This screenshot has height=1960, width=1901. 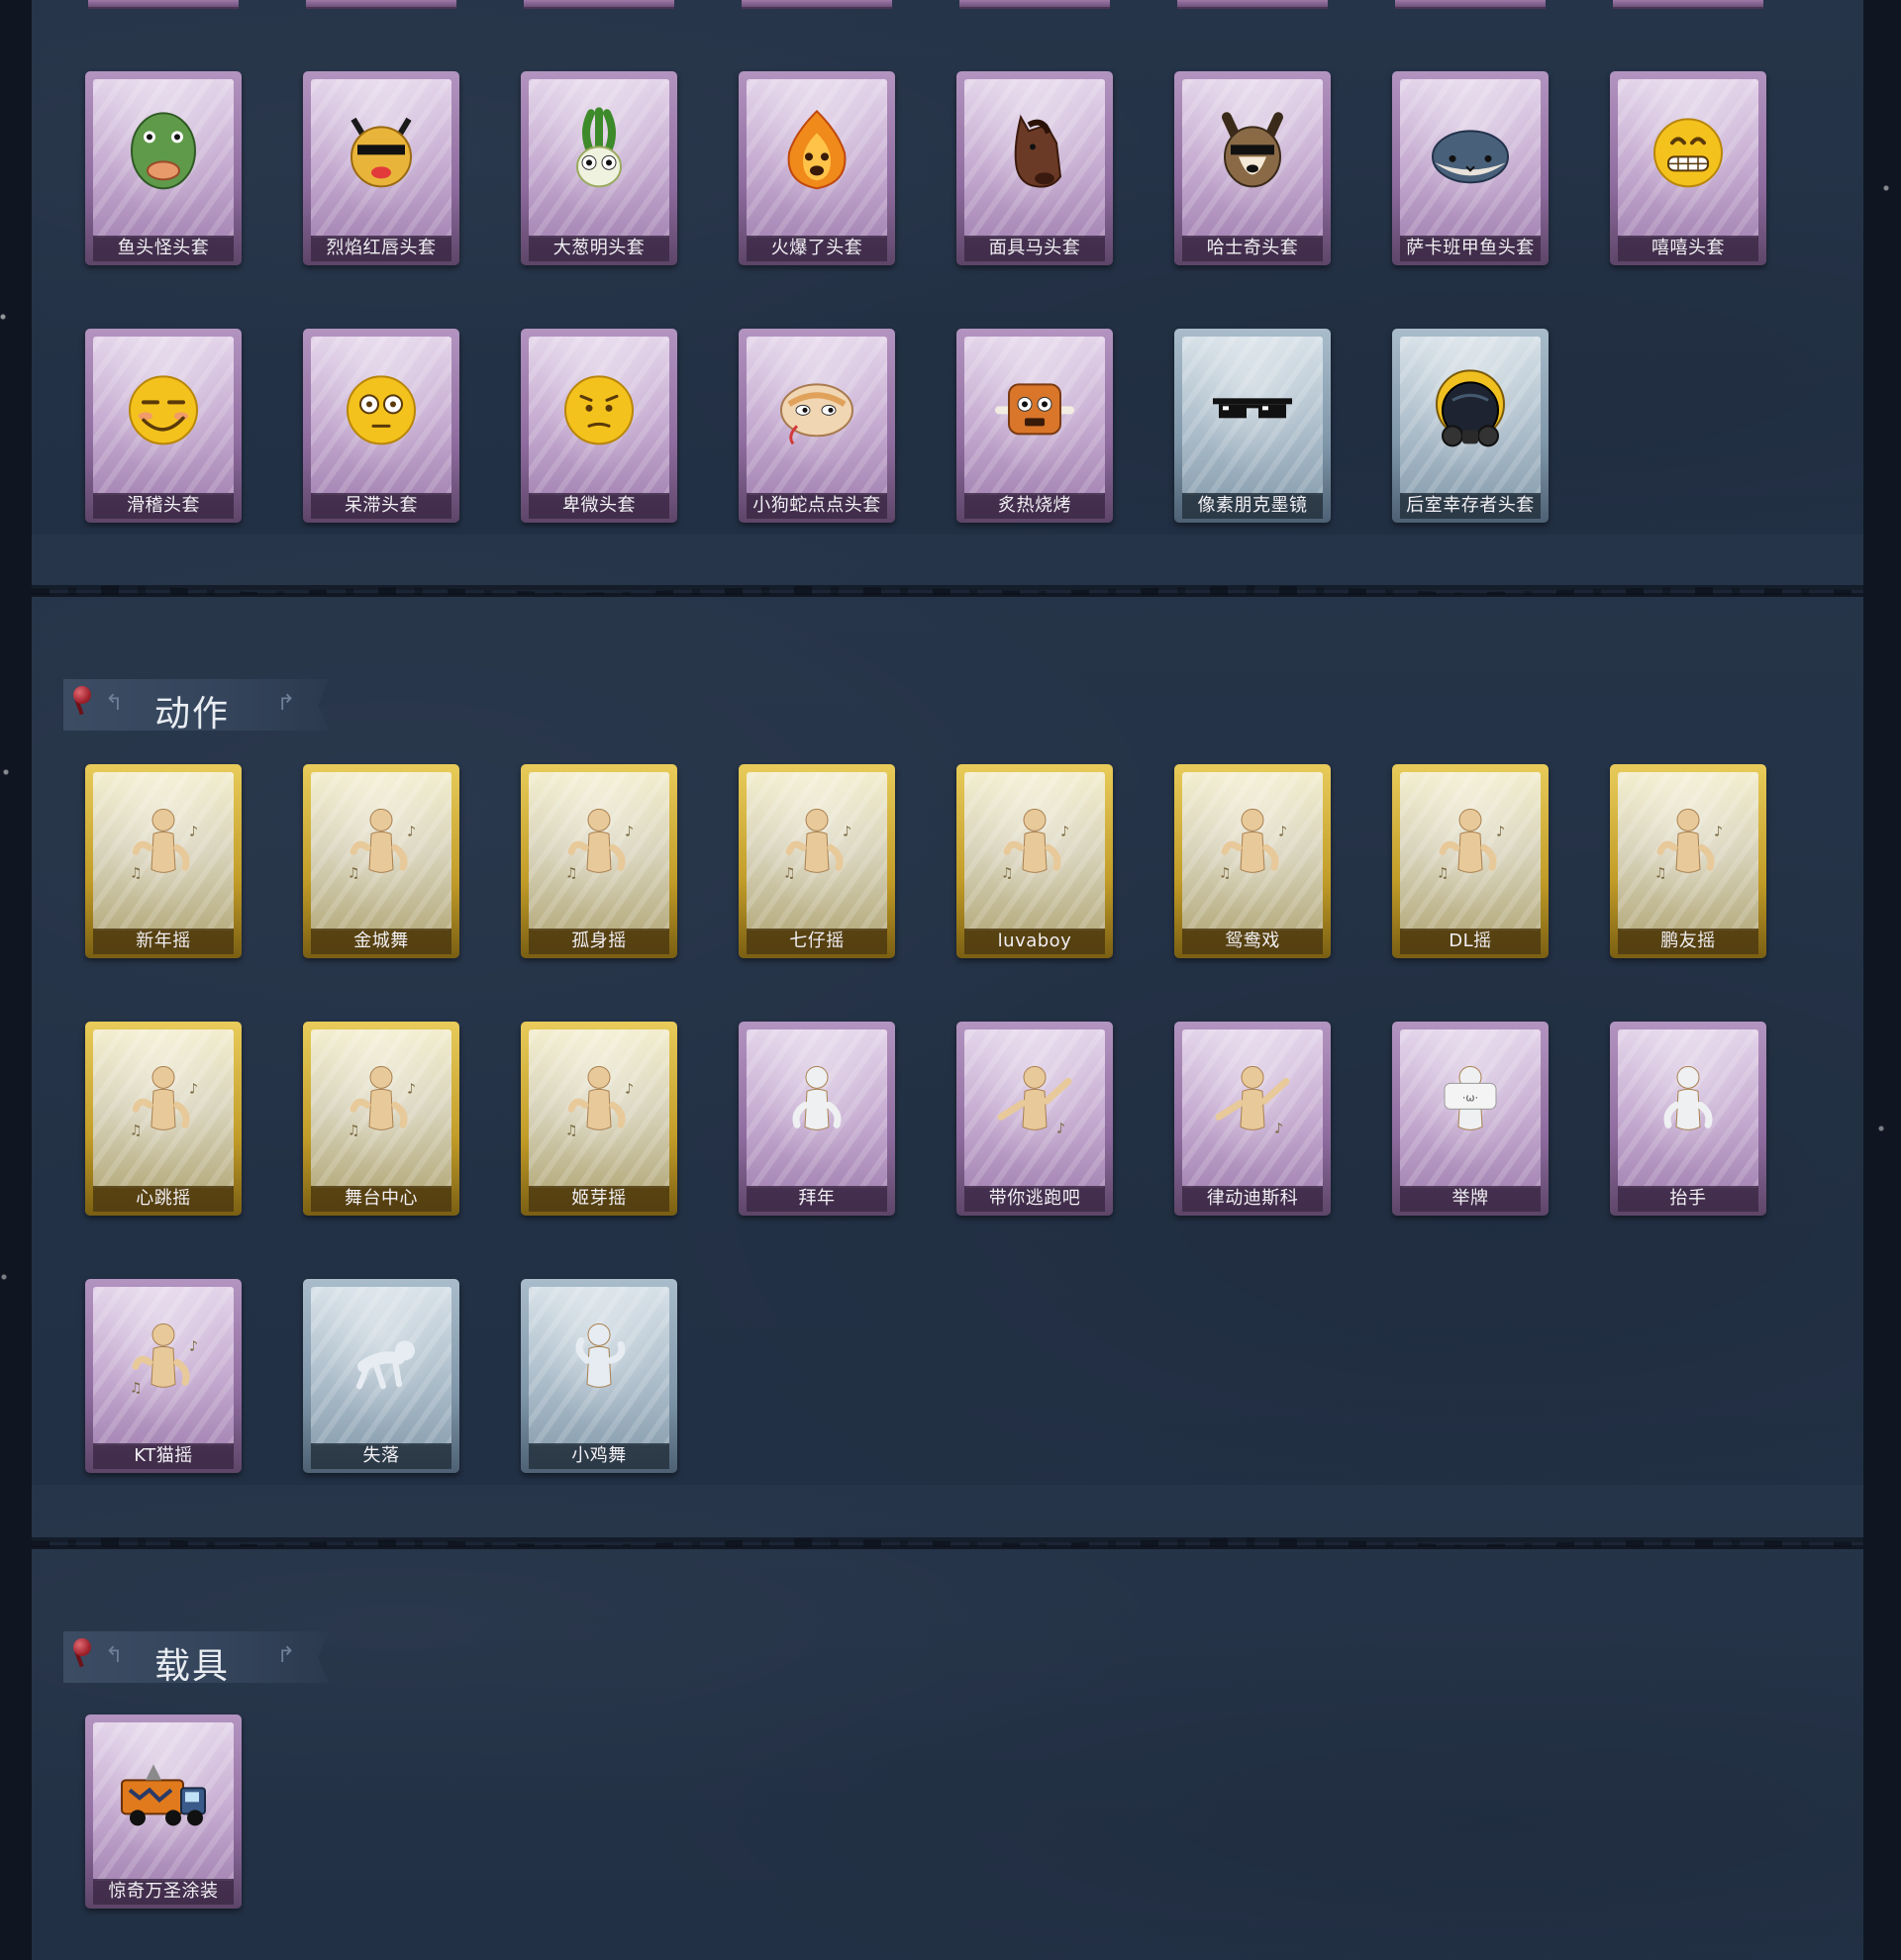 I want to click on item-card: ♪ 带你逃跑吧, so click(x=1034, y=1119).